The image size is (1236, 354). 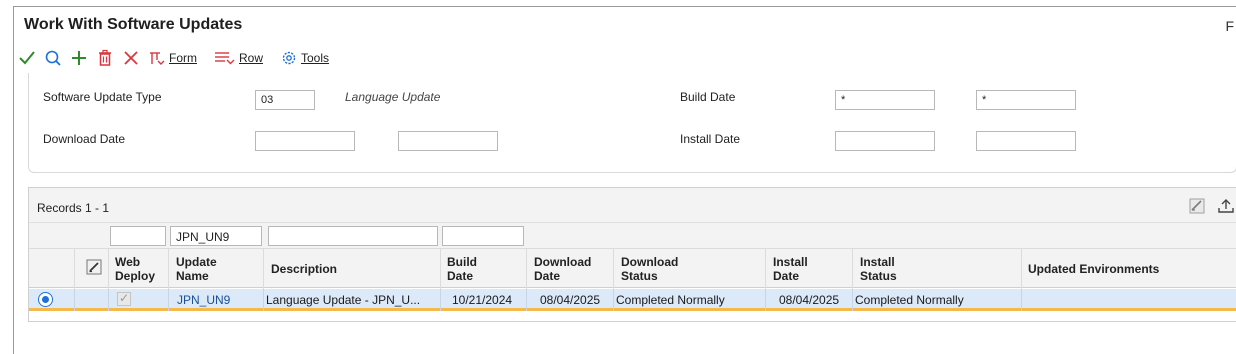 I want to click on row-menu-button: Row, so click(x=238, y=58).